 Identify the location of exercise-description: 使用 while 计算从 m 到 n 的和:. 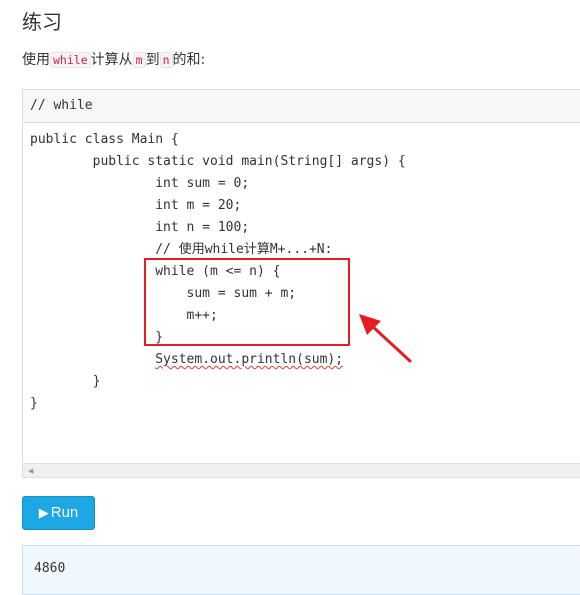
(113, 60).